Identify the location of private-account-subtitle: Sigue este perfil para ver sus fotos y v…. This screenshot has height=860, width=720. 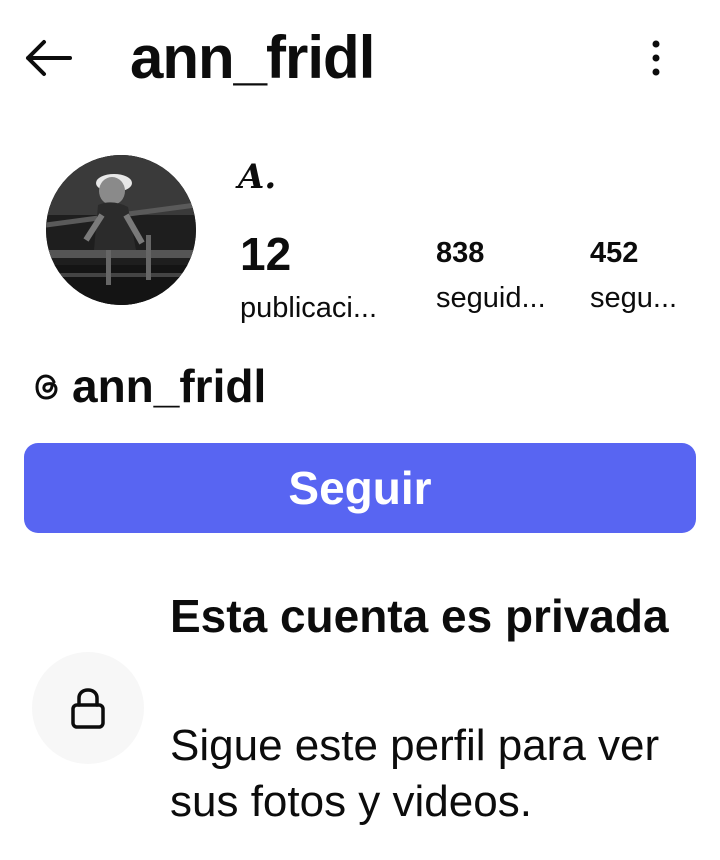
(415, 773).